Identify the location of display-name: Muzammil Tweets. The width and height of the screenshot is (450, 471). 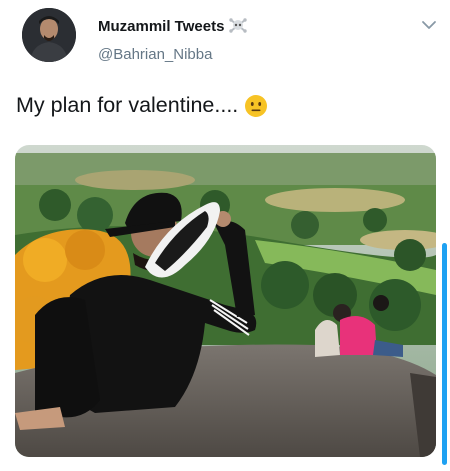
(161, 26).